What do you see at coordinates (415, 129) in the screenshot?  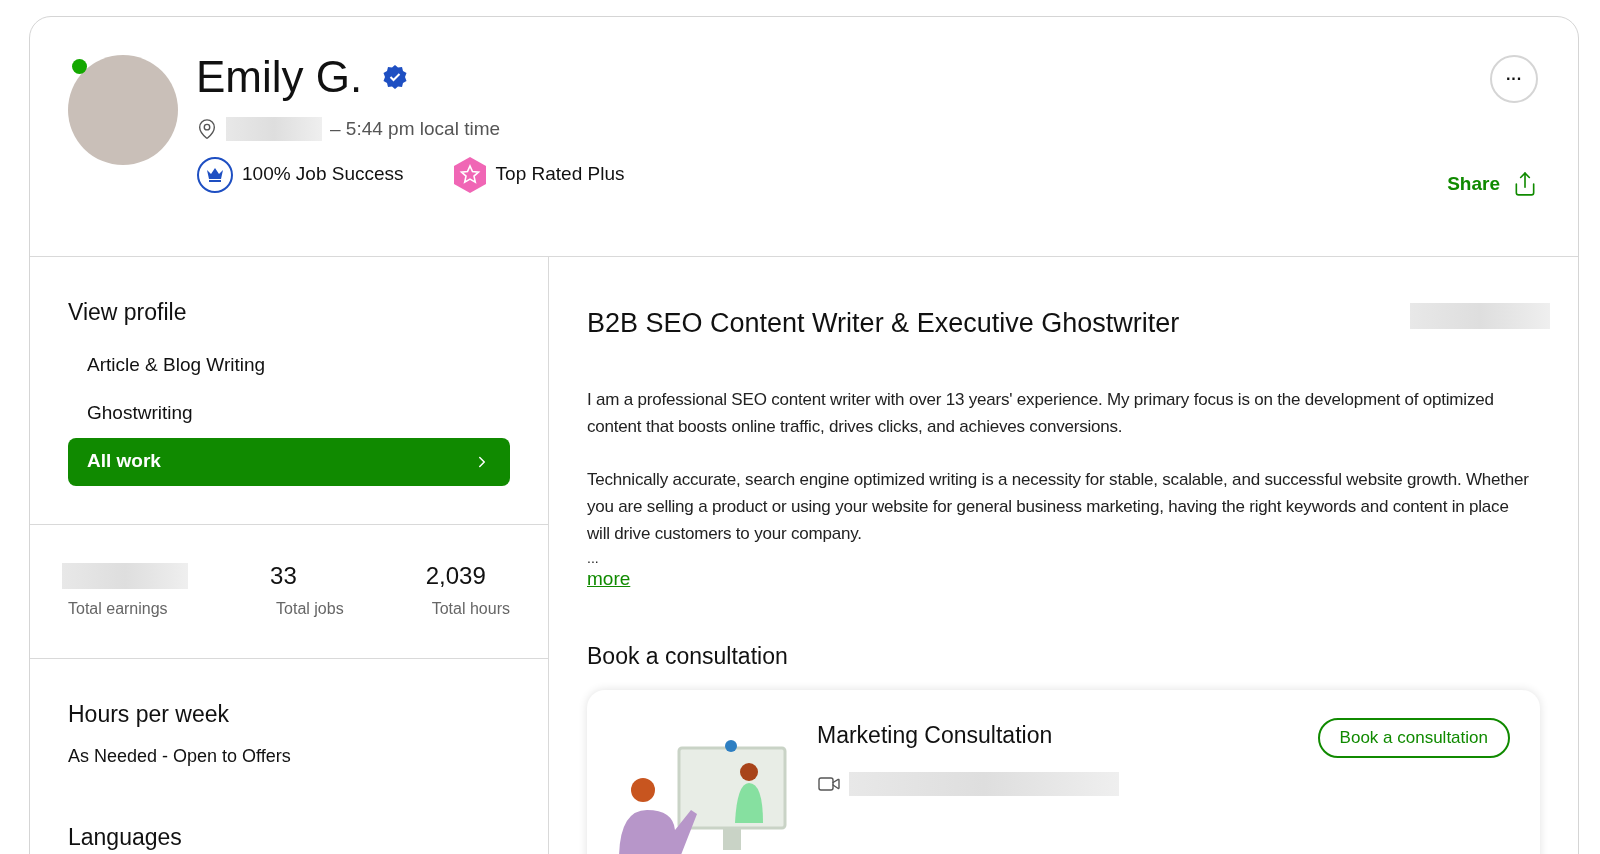 I see `local-time: – 5:44 pm local time` at bounding box center [415, 129].